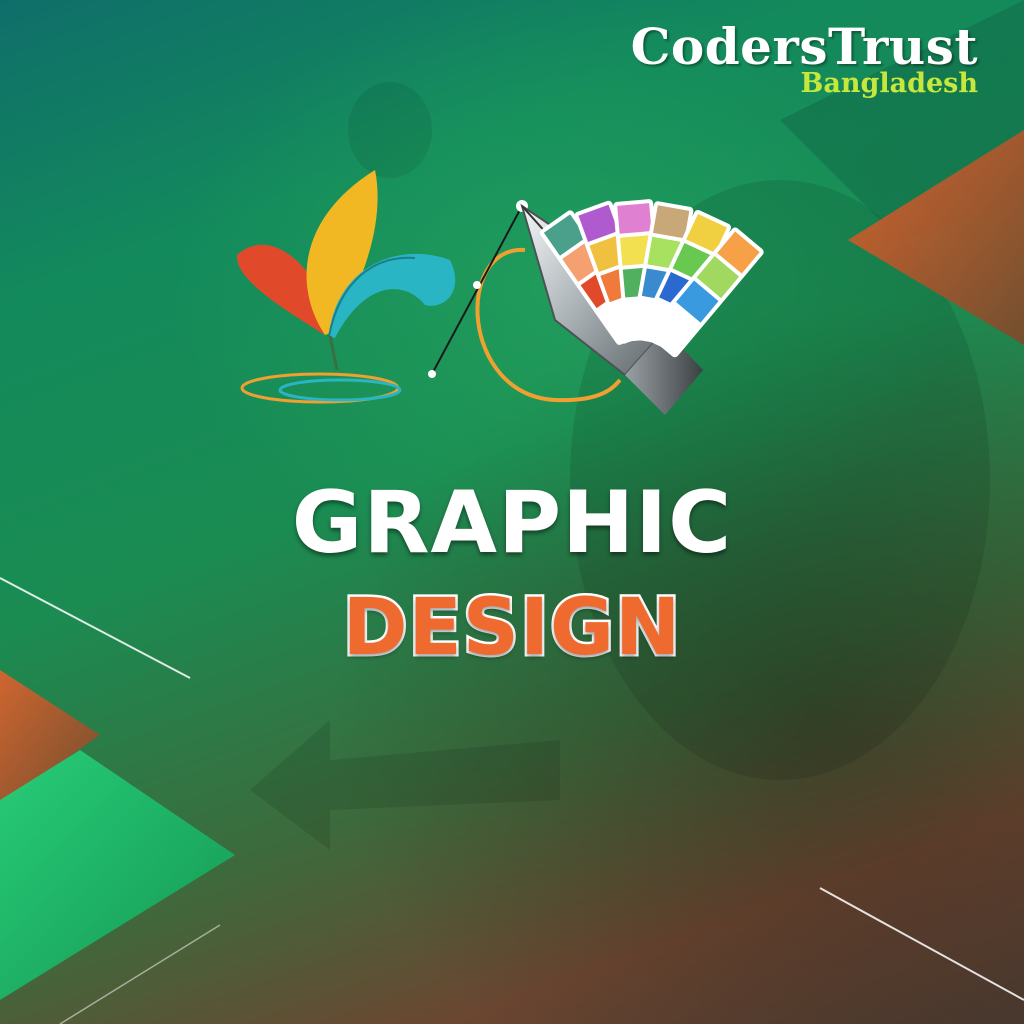 This screenshot has height=1024, width=1024. What do you see at coordinates (117, 875) in the screenshot?
I see `green-triangle-left` at bounding box center [117, 875].